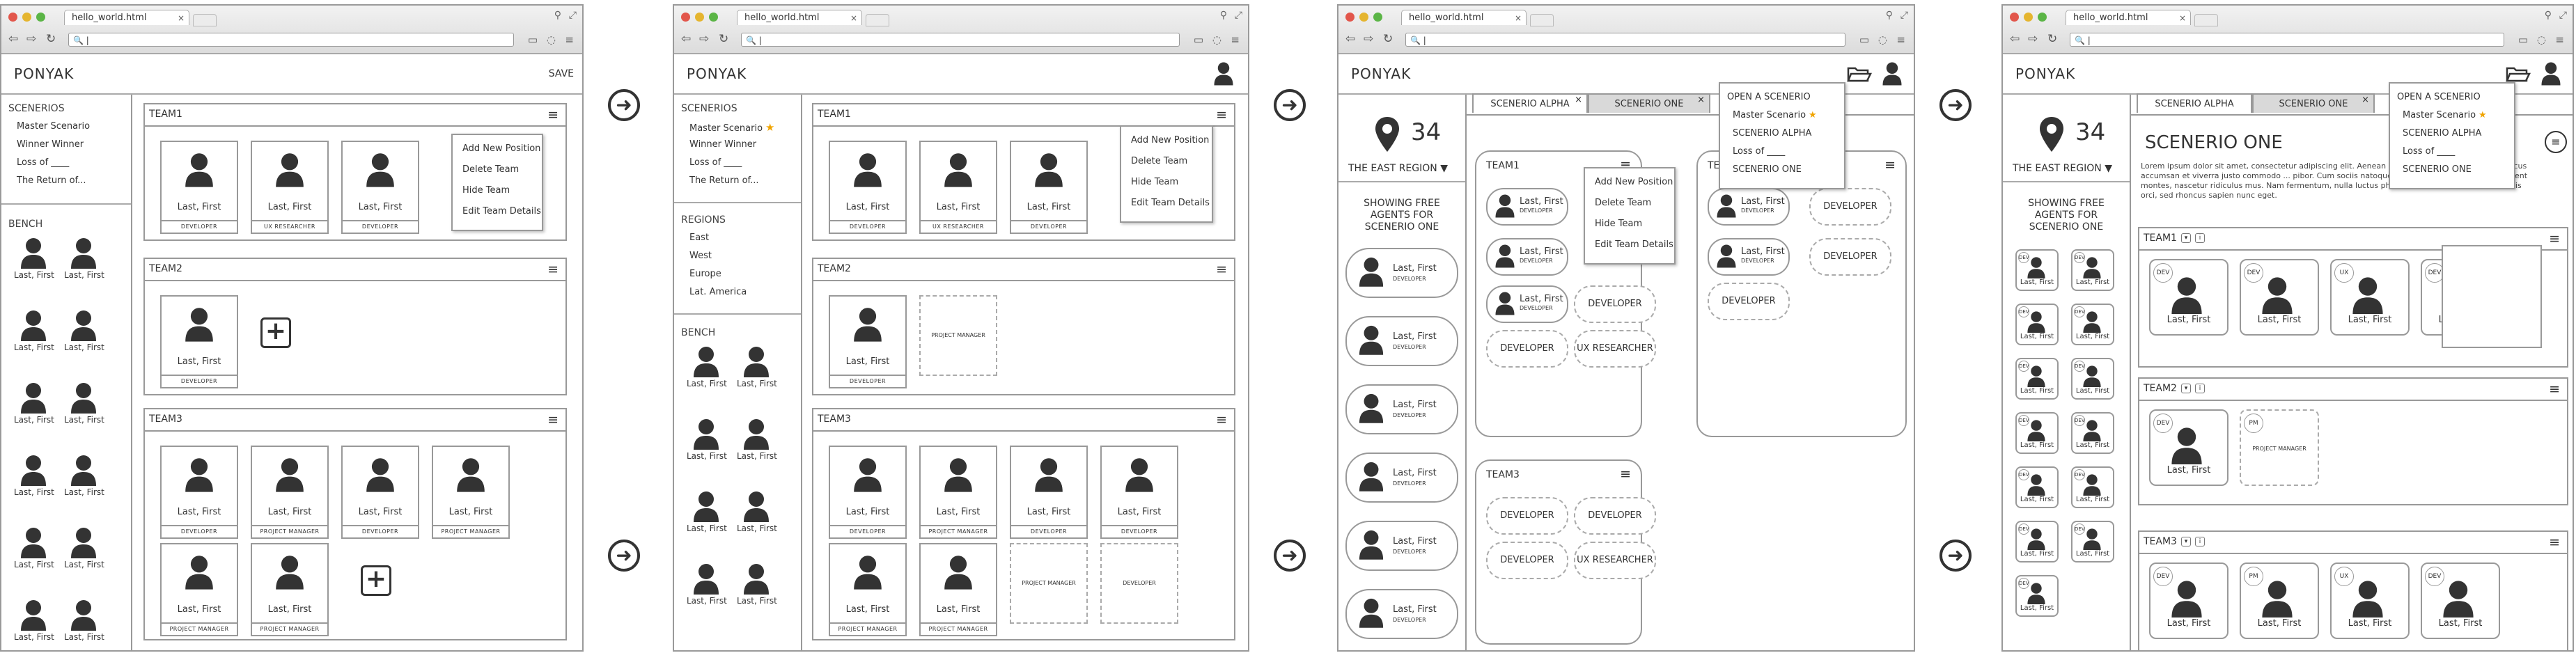  What do you see at coordinates (2062, 168) in the screenshot?
I see `region-select: THE EAST REGION ▼` at bounding box center [2062, 168].